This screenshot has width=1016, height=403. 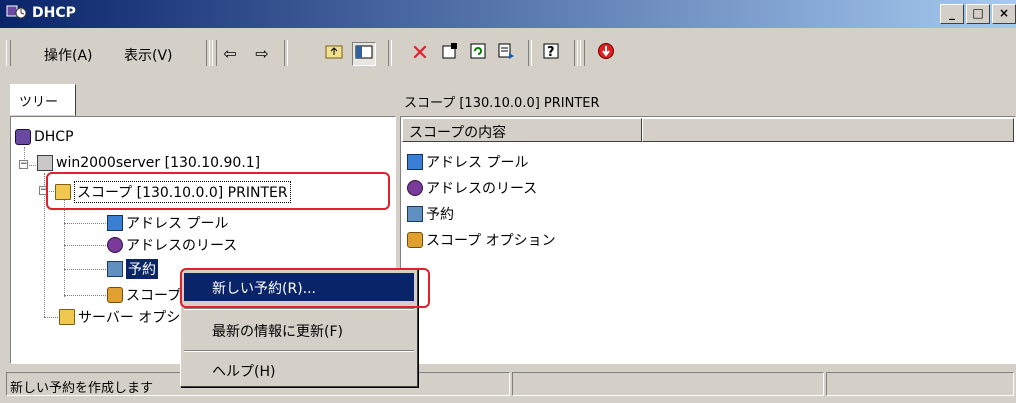 I want to click on tree-node-server: win2000server [130.10.90.1], so click(x=148, y=163).